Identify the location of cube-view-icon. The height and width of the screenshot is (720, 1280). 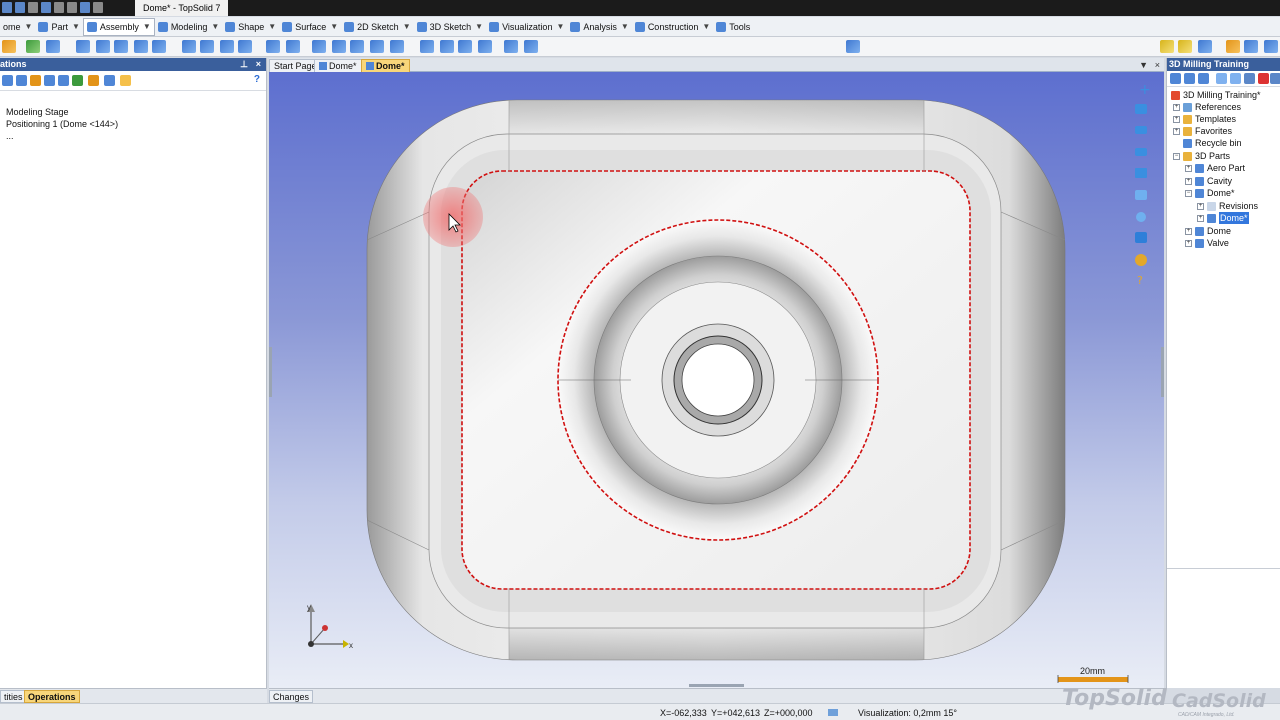
(1141, 237).